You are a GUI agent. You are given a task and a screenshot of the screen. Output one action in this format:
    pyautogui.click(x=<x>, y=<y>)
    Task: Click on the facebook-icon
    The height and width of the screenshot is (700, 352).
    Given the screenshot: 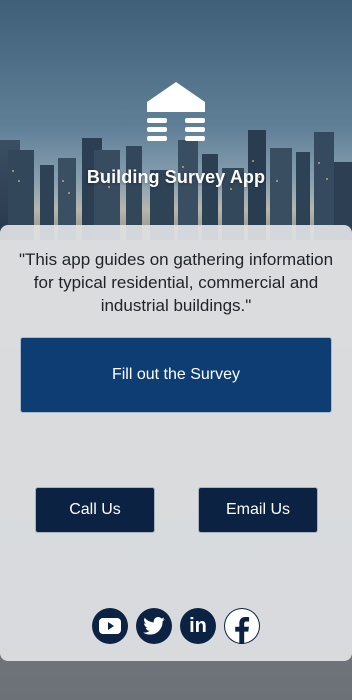 What is the action you would take?
    pyautogui.click(x=242, y=626)
    